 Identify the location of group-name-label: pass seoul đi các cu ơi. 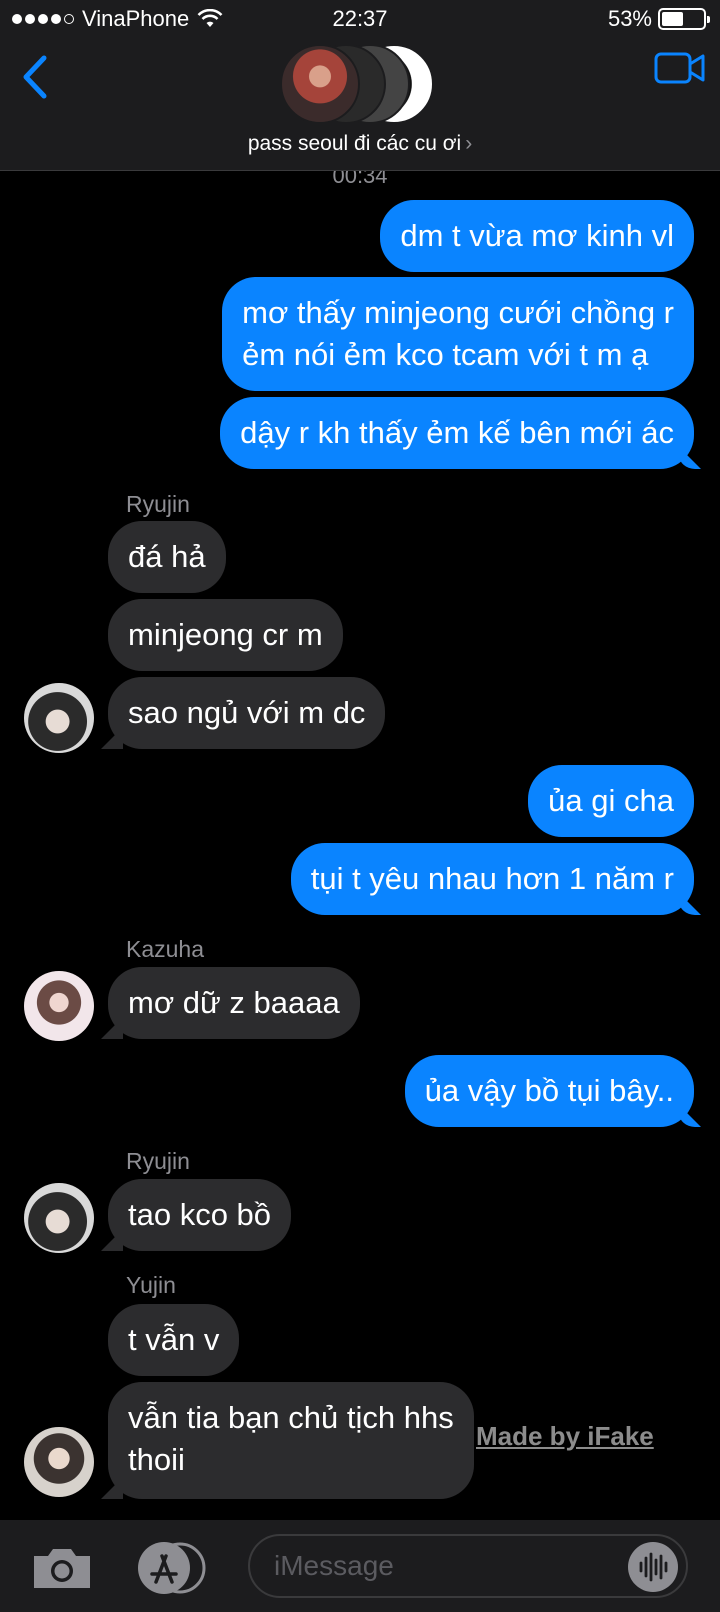
(354, 143).